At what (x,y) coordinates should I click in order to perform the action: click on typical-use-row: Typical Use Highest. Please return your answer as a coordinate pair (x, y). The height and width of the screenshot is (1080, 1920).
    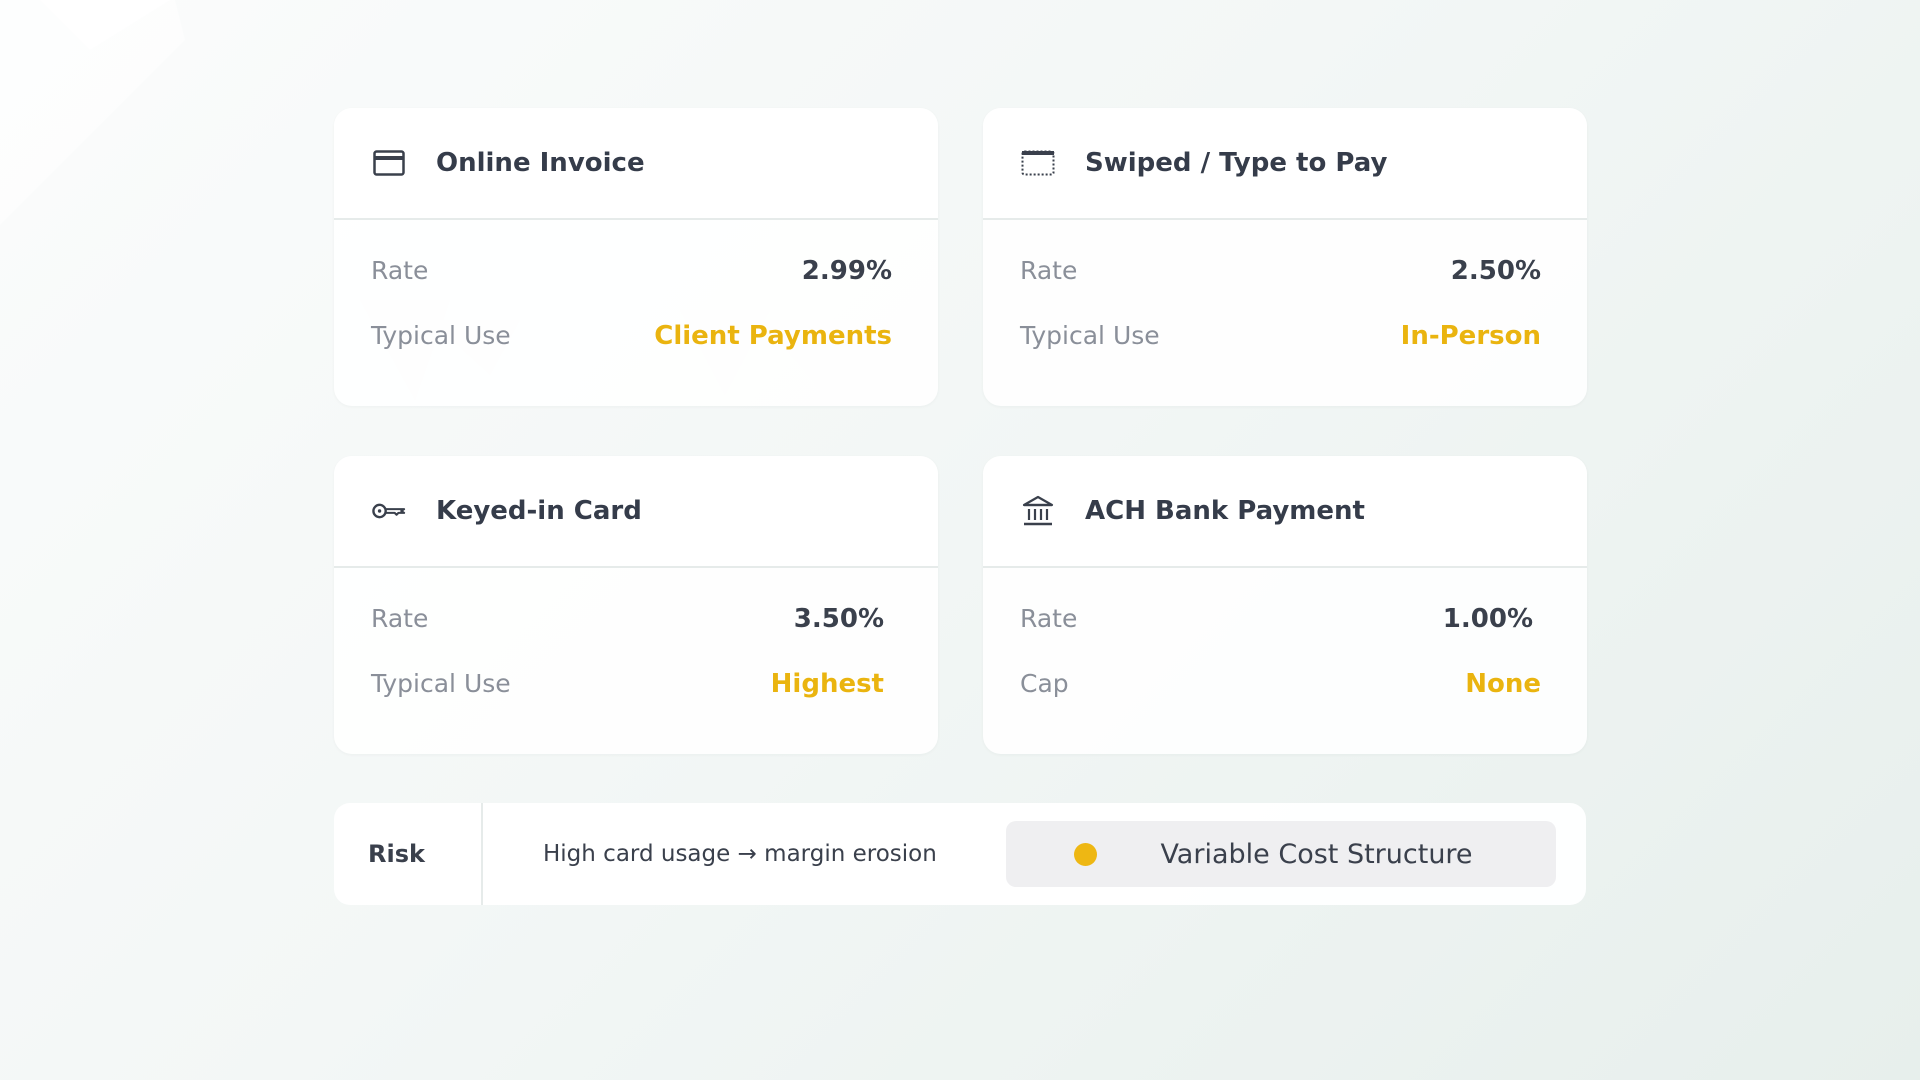
    Looking at the image, I should click on (627, 683).